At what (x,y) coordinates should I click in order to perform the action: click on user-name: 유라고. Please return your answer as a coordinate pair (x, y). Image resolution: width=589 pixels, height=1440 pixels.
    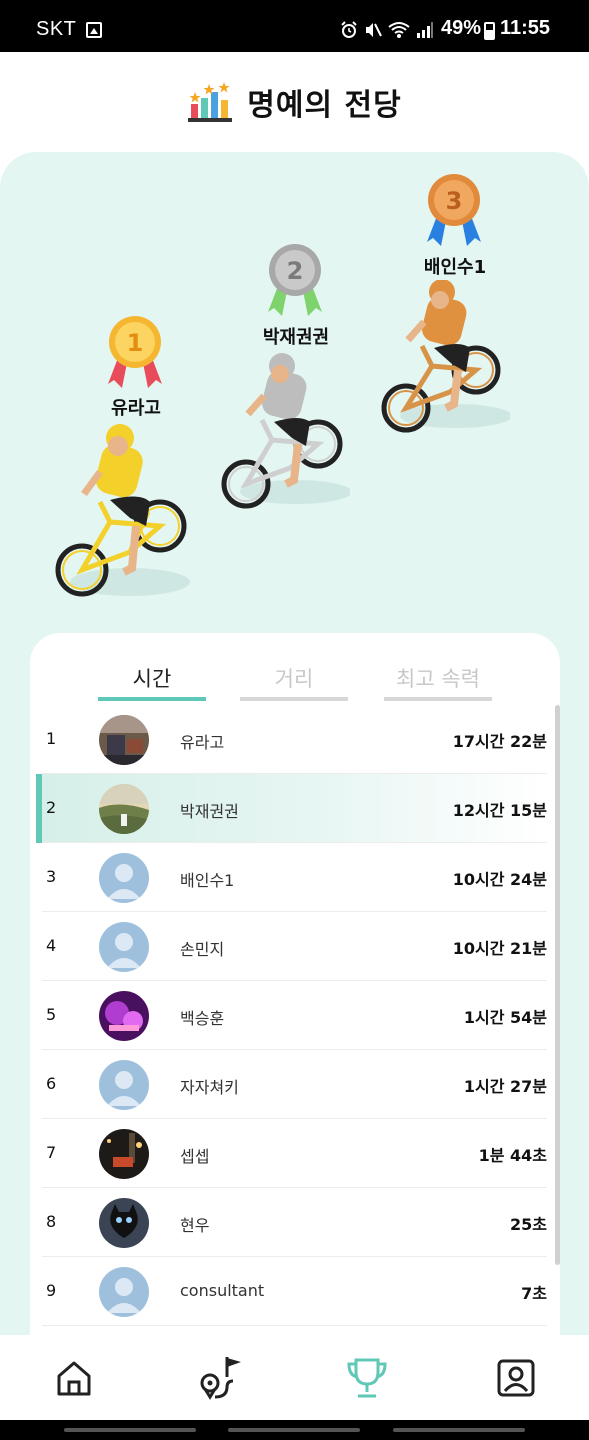
    Looking at the image, I should click on (202, 742).